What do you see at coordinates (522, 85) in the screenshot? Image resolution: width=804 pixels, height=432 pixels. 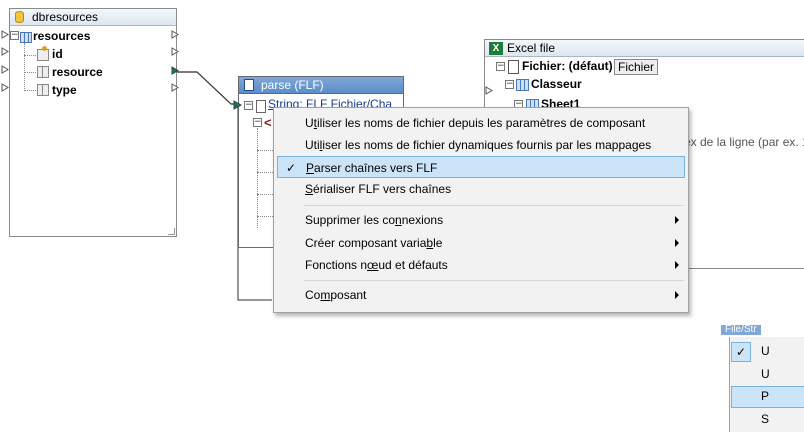 I see `workbook-icon` at bounding box center [522, 85].